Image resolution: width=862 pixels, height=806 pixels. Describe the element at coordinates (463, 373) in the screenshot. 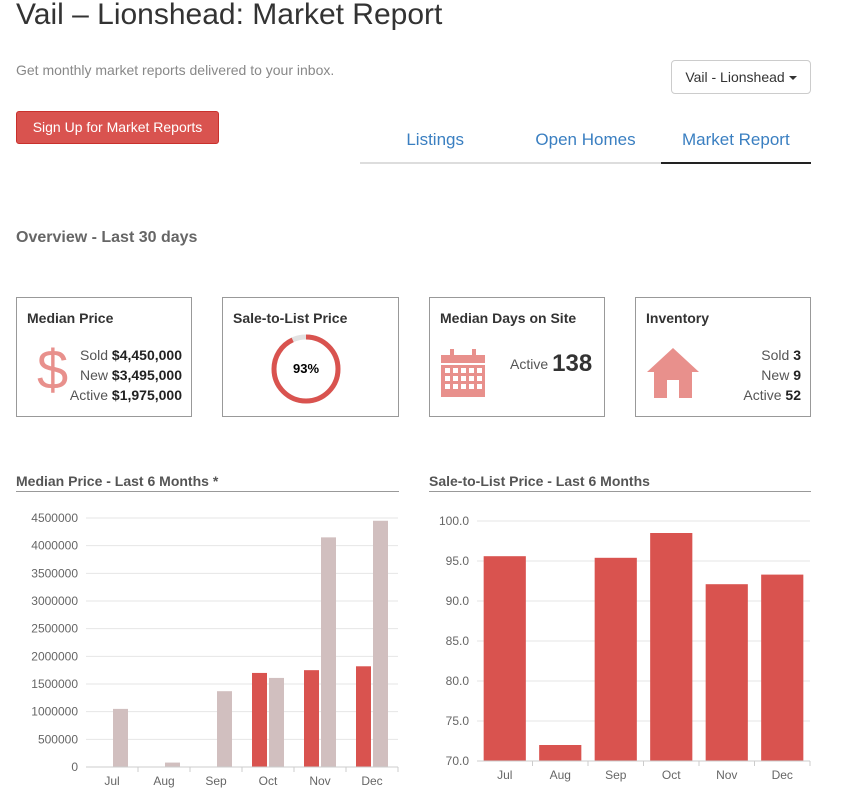

I see `calendar-icon` at that location.